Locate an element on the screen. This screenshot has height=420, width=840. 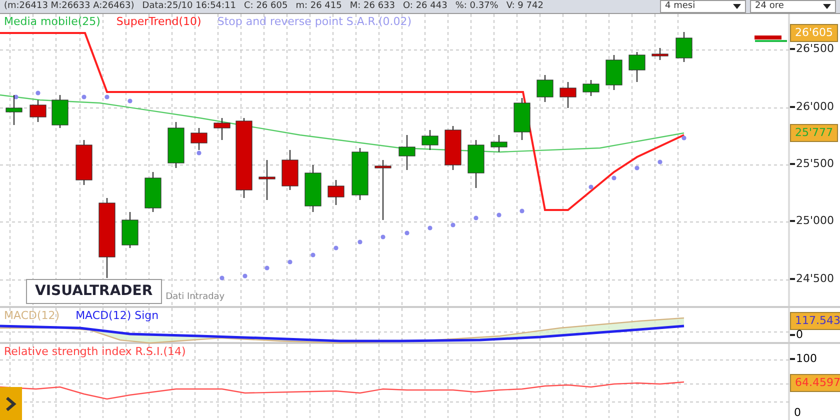
axis-label: 25'000 is located at coordinates (815, 221).